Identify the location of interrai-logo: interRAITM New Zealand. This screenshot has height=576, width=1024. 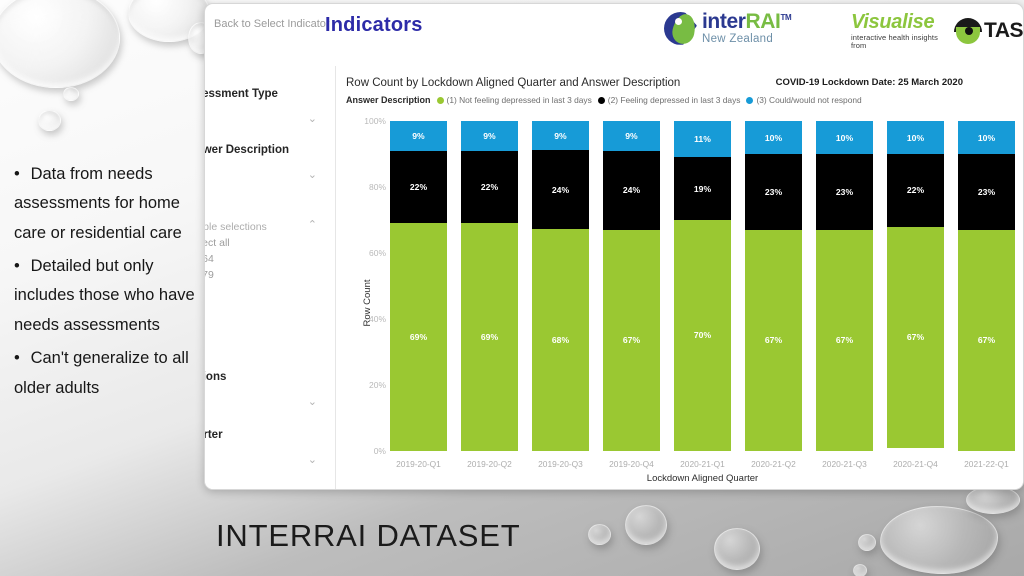
(728, 28).